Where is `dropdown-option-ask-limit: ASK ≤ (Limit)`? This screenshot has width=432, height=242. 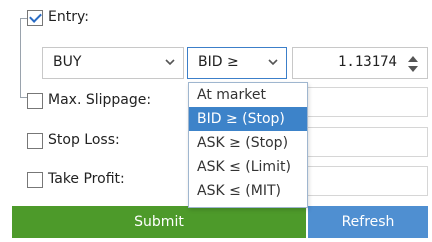 dropdown-option-ask-limit: ASK ≤ (Limit) is located at coordinates (248, 167).